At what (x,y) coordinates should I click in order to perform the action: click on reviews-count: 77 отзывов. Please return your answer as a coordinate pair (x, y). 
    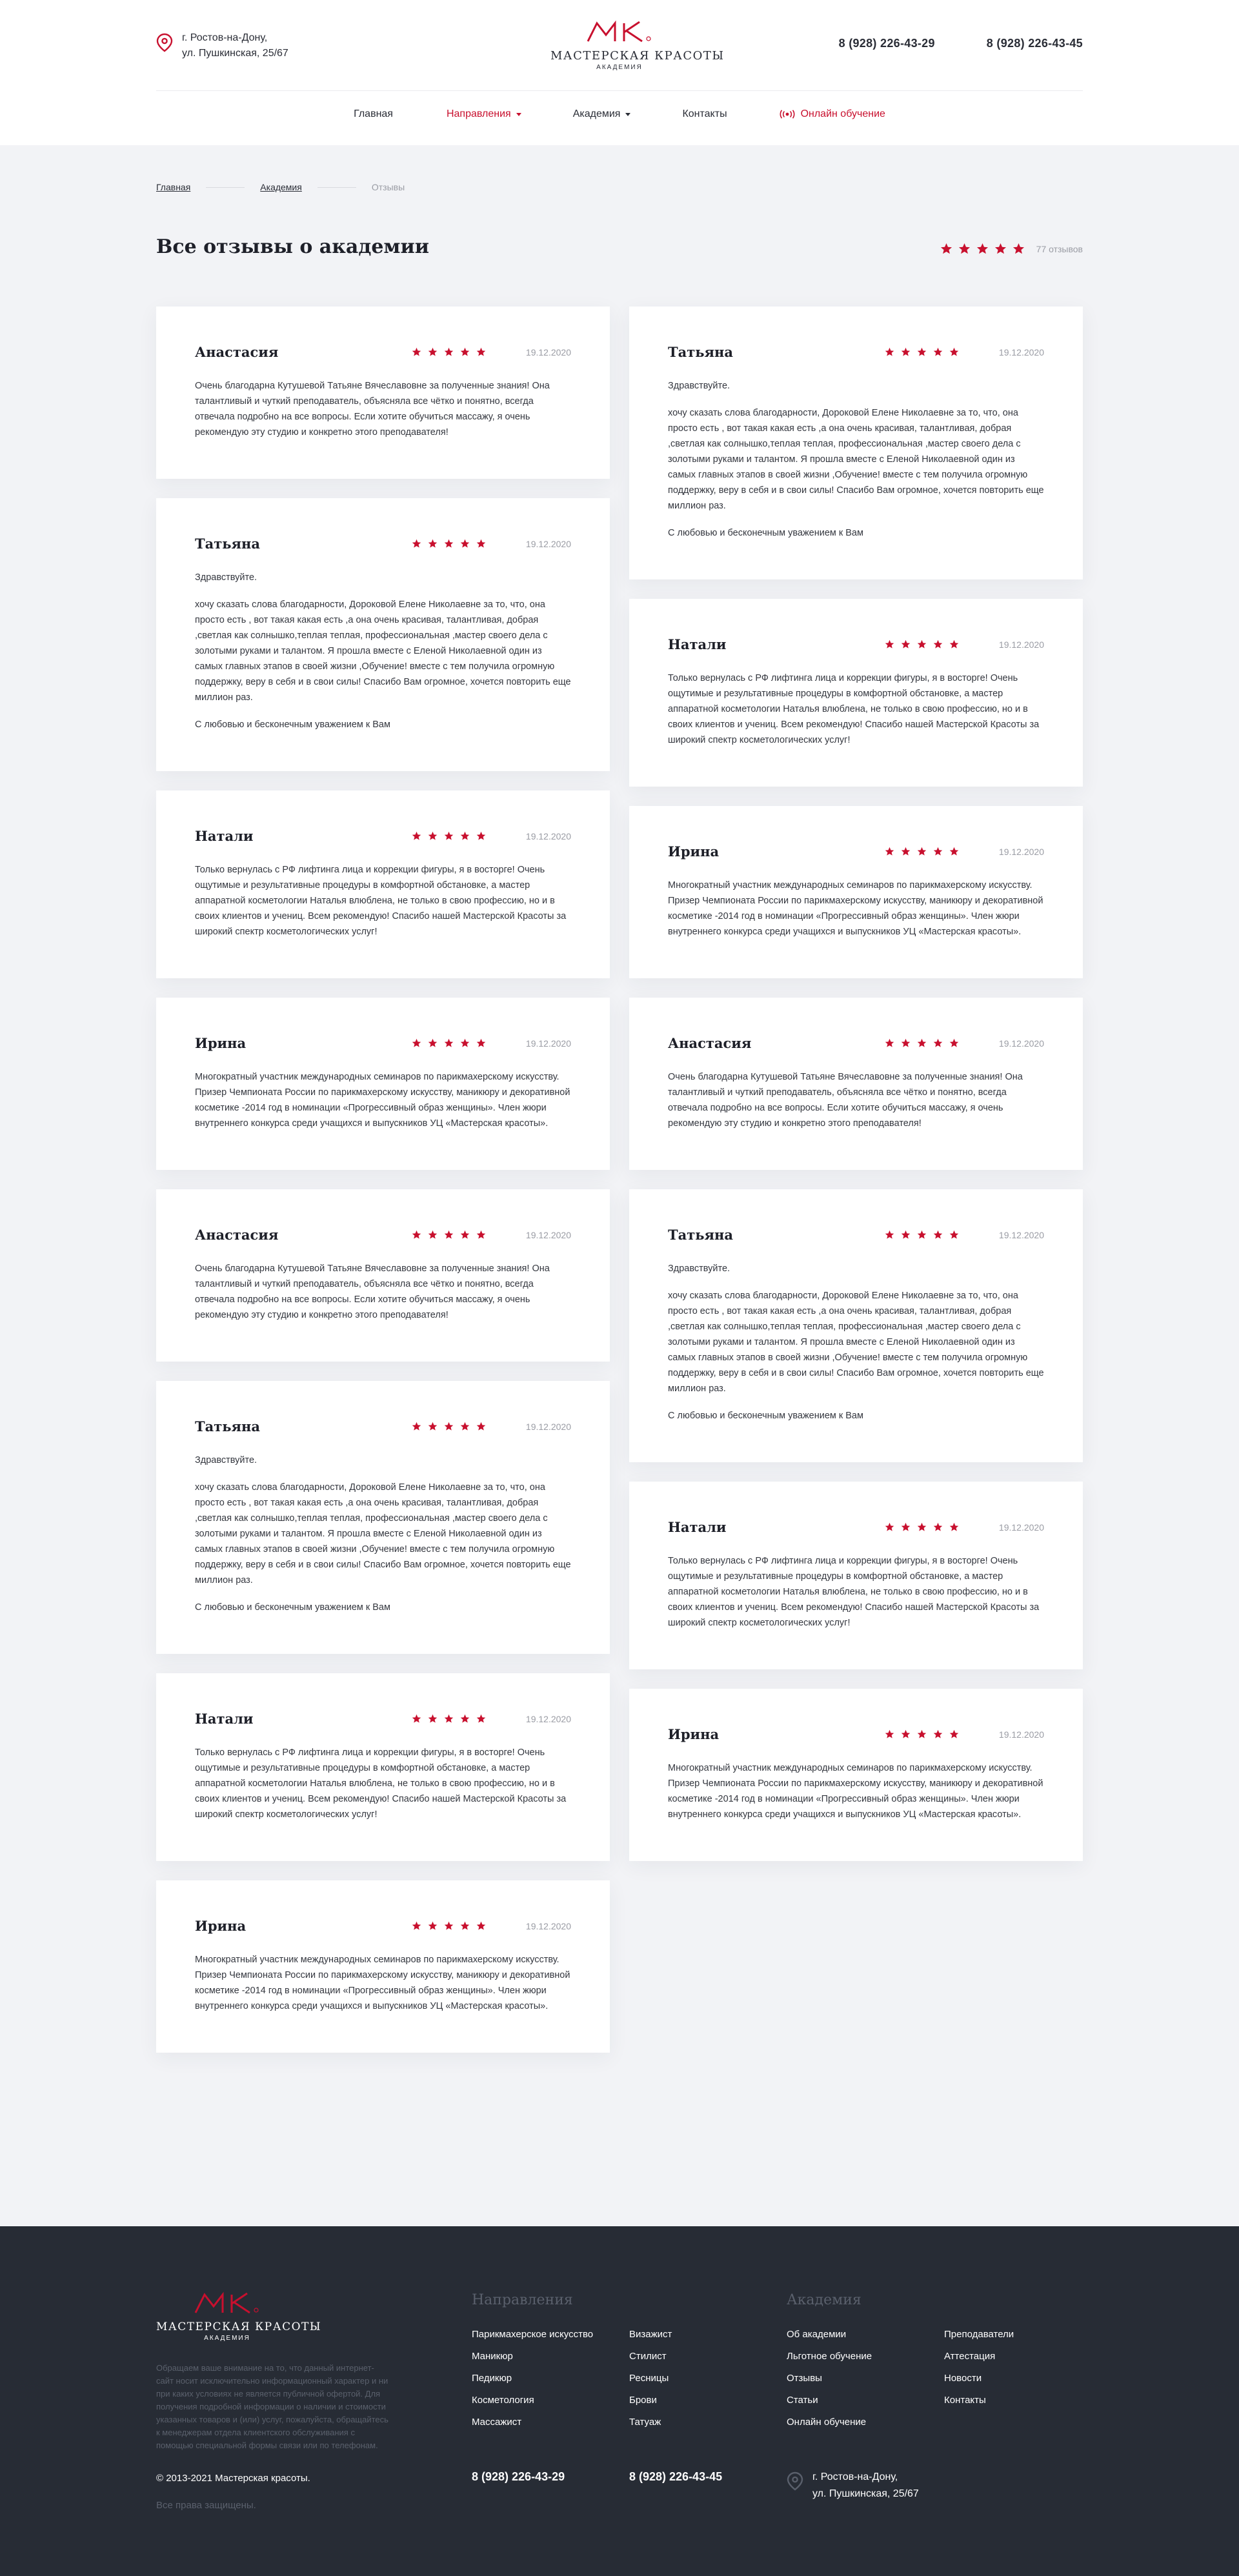
    Looking at the image, I should click on (1059, 249).